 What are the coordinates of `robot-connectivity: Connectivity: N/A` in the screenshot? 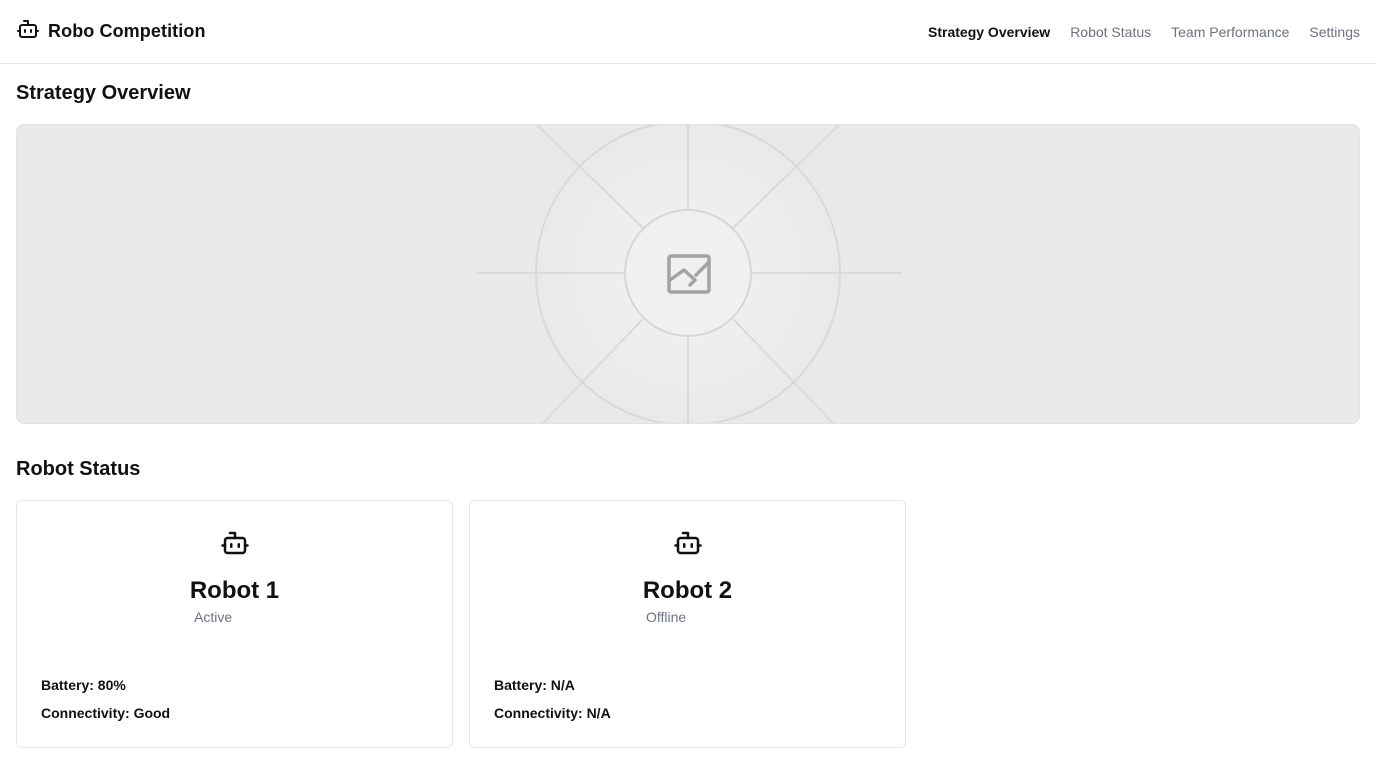 It's located at (552, 713).